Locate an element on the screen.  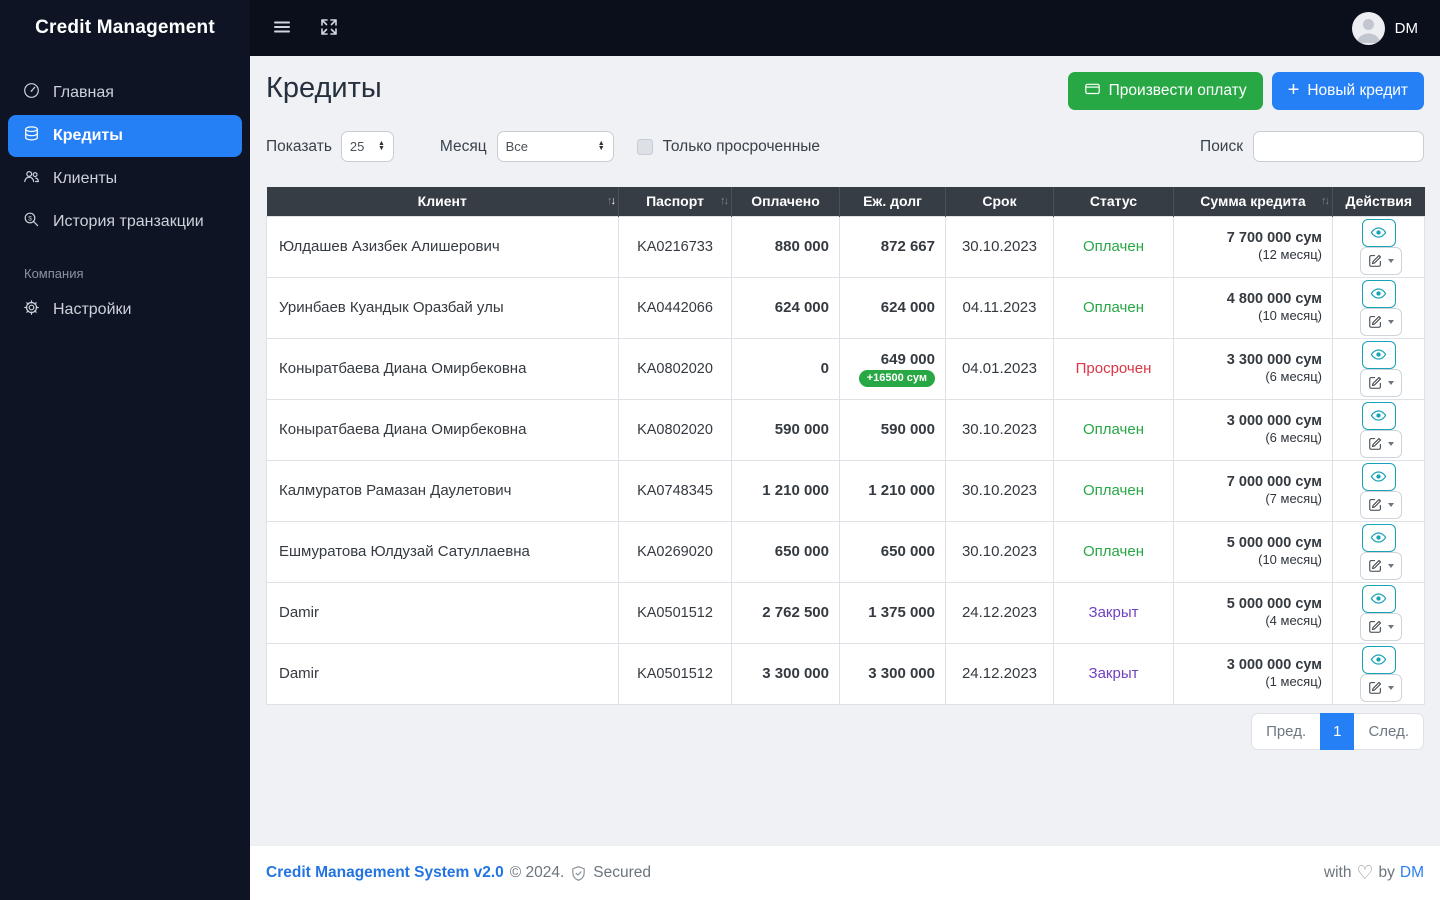
passport-number: KA0501512 is located at coordinates (675, 673).